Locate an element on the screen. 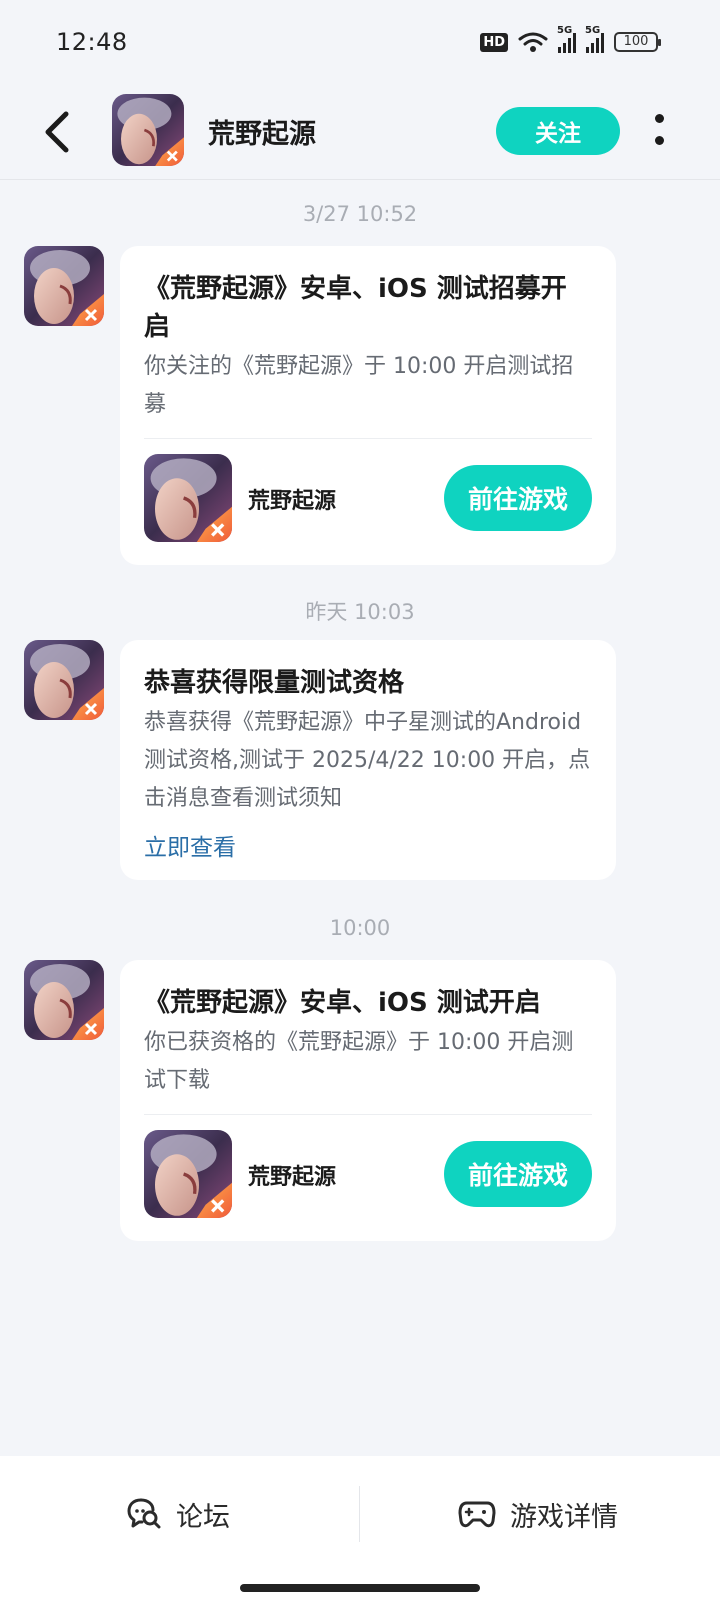 Image resolution: width=720 pixels, height=1604 pixels. follow-button: 关注 is located at coordinates (558, 131).